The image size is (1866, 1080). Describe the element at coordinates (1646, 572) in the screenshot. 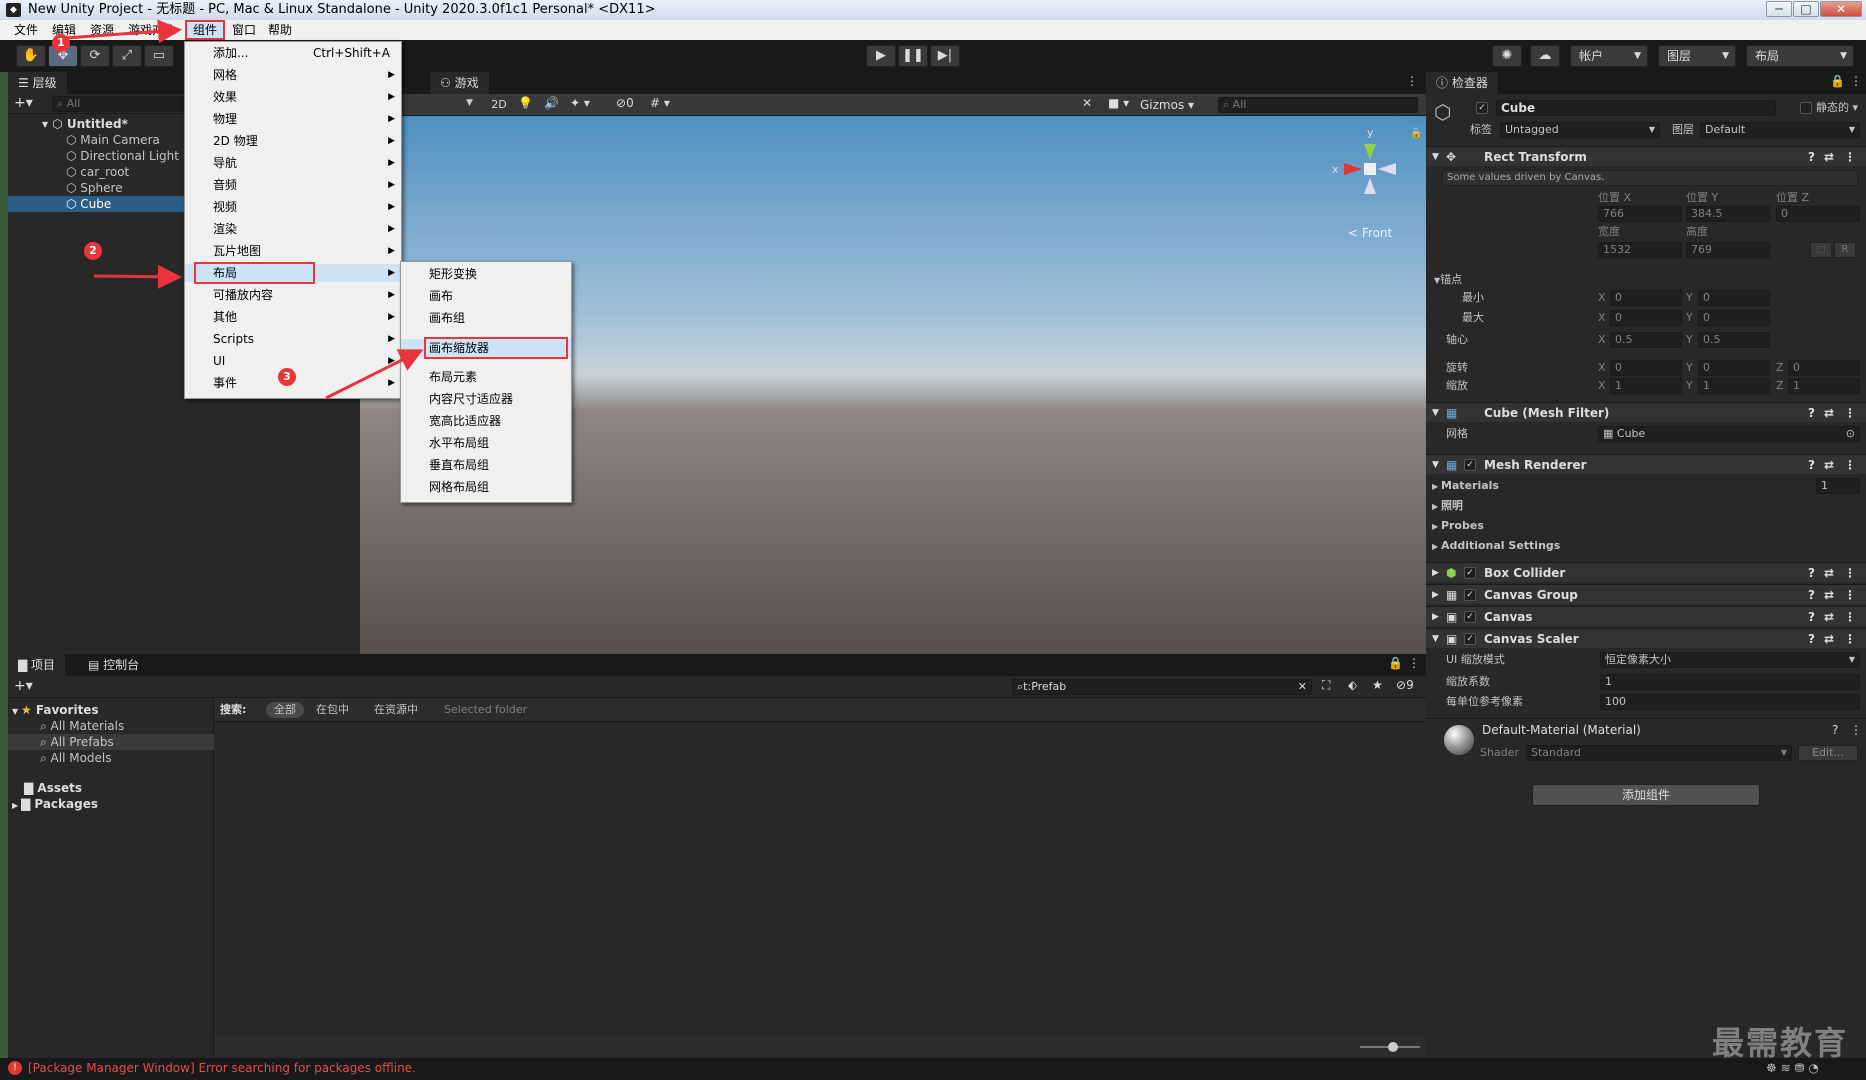

I see `box-collider-header: ▶ ⬢ ✓ Box Collider ? ⇄ ⋮` at that location.